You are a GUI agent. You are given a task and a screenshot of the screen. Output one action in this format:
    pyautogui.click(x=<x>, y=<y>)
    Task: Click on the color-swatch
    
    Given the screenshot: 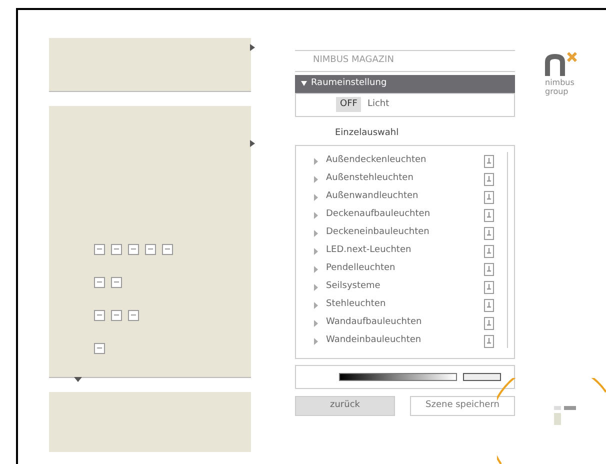 What is the action you would take?
    pyautogui.click(x=482, y=377)
    